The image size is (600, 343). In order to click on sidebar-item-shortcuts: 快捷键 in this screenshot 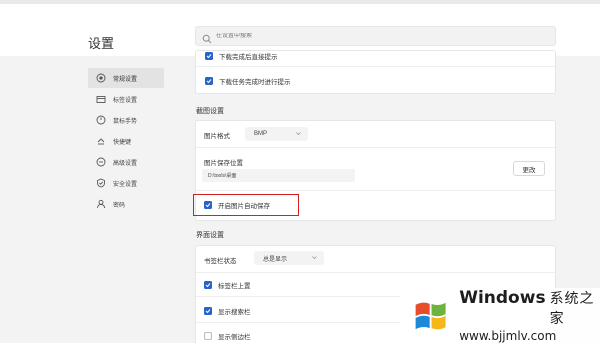, I will do `click(126, 141)`.